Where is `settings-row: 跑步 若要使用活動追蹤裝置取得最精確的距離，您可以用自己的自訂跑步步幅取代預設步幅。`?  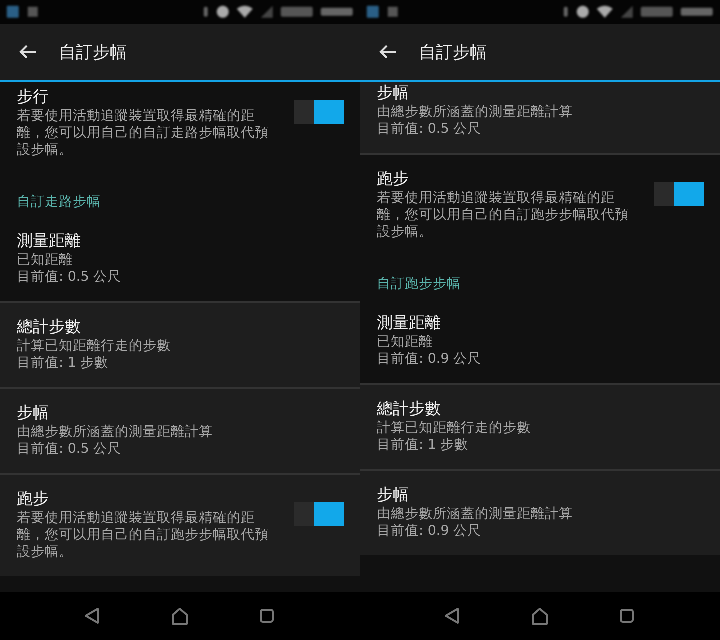
settings-row: 跑步 若要使用活動追蹤裝置取得最精確的距離，您可以用自己的自訂跑步步幅取代預設步幅。 is located at coordinates (180, 525).